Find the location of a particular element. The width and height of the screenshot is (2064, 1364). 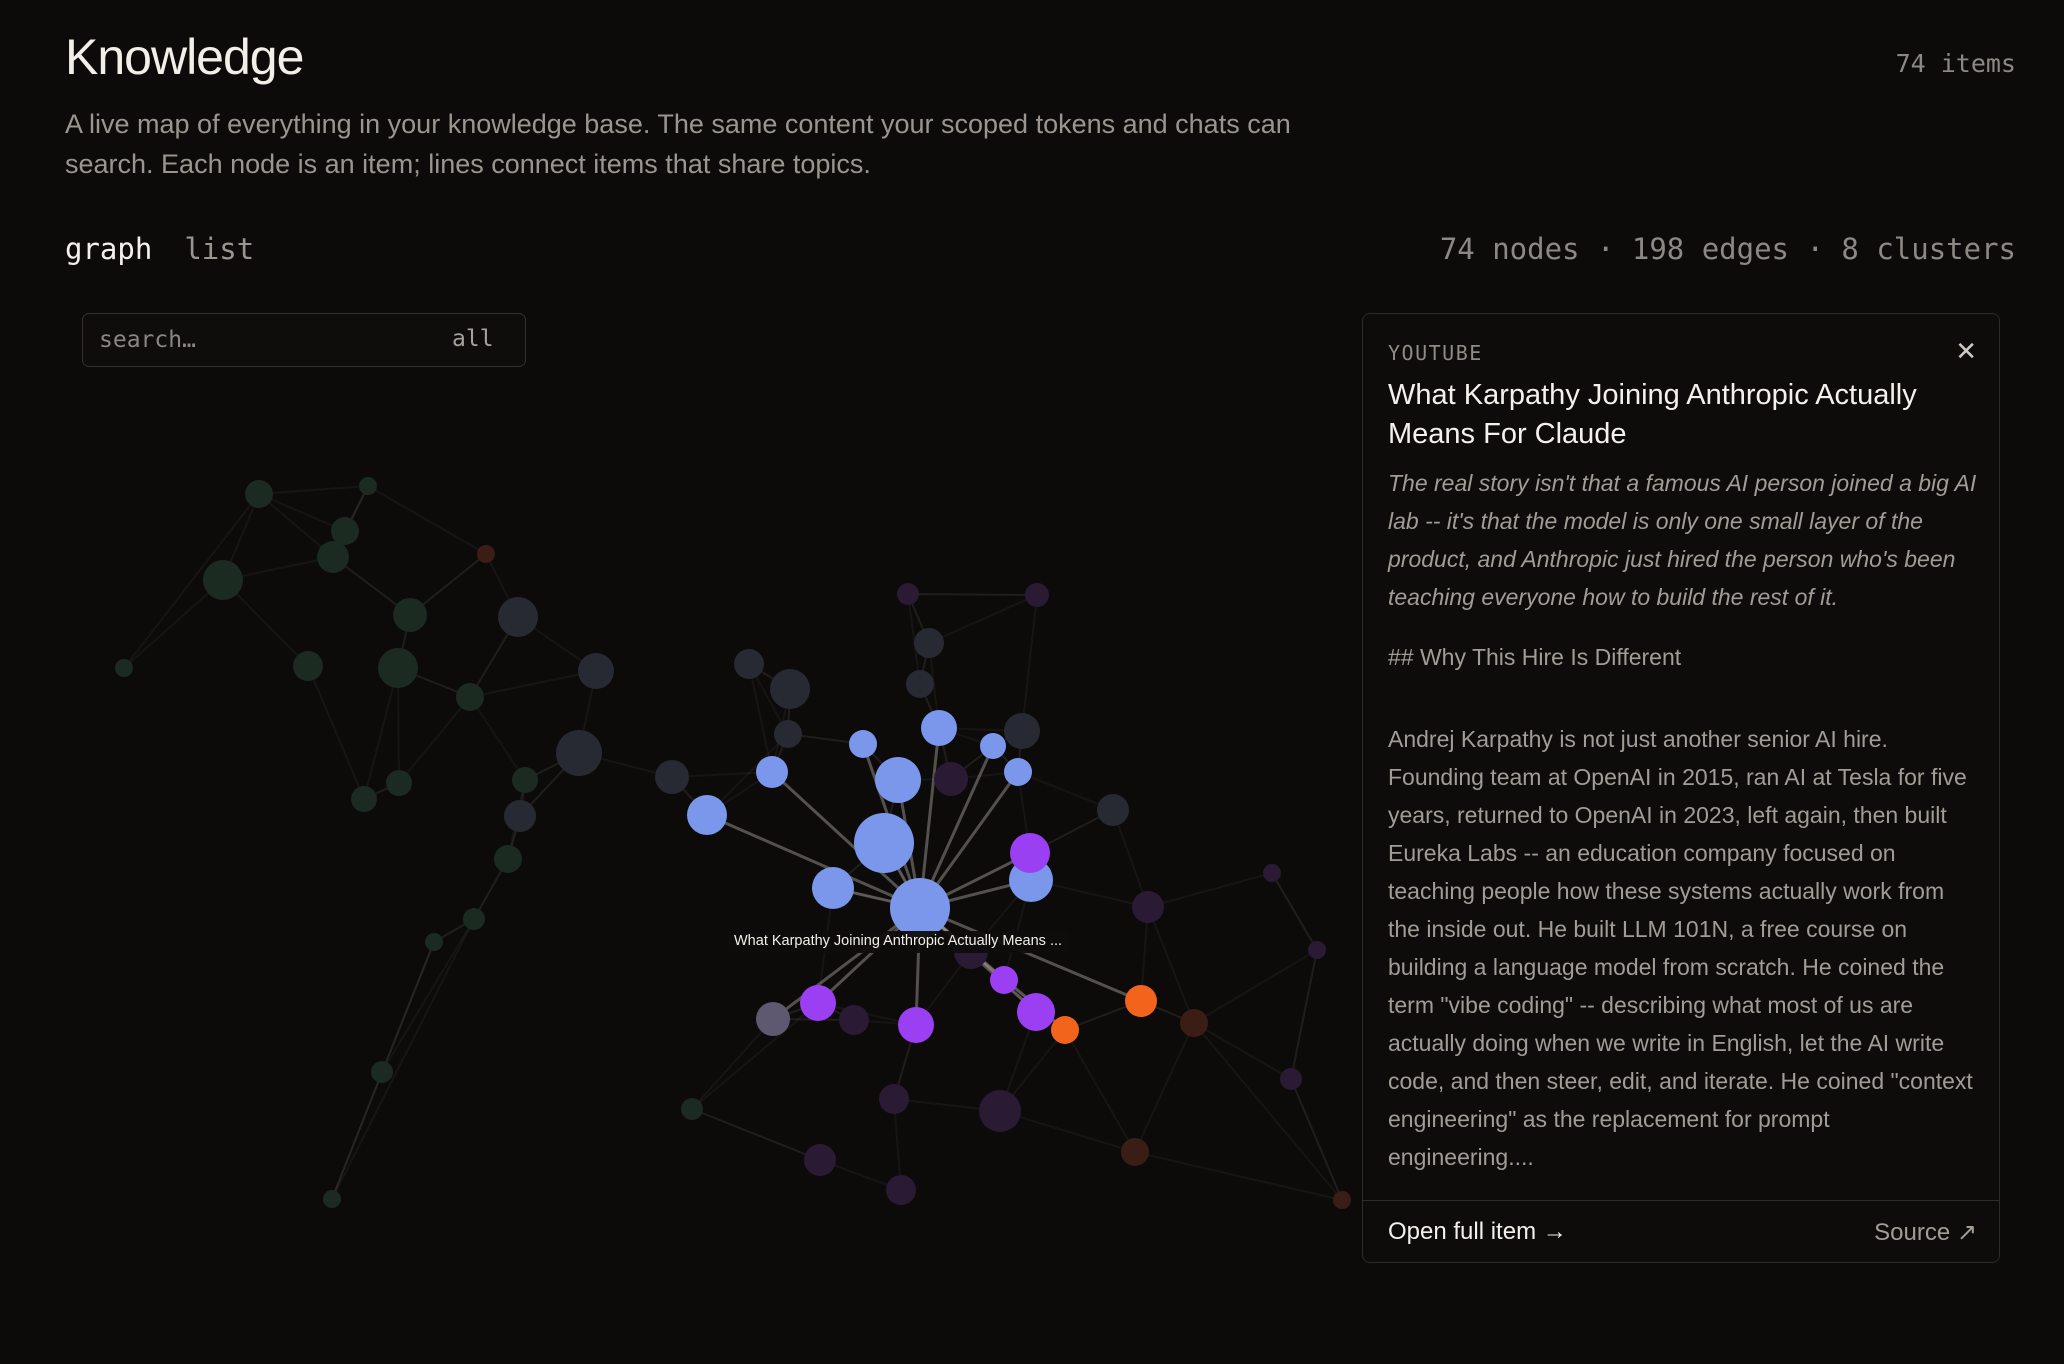

page-title: Knowledge is located at coordinates (184, 57).